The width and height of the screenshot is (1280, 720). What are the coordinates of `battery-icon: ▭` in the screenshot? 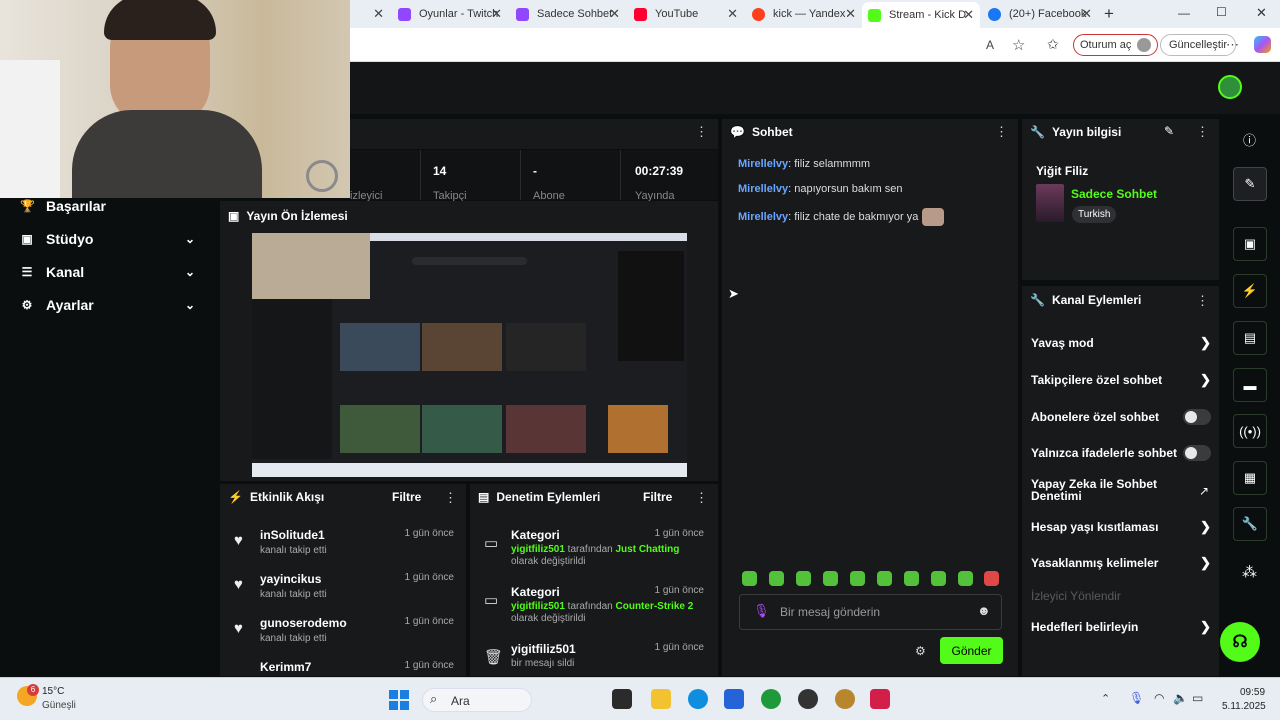 It's located at (1197, 698).